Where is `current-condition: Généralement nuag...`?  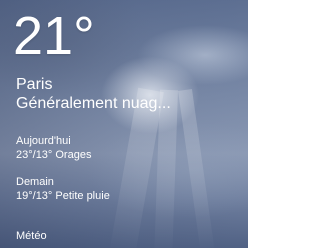 current-condition: Généralement nuag... is located at coordinates (93, 103).